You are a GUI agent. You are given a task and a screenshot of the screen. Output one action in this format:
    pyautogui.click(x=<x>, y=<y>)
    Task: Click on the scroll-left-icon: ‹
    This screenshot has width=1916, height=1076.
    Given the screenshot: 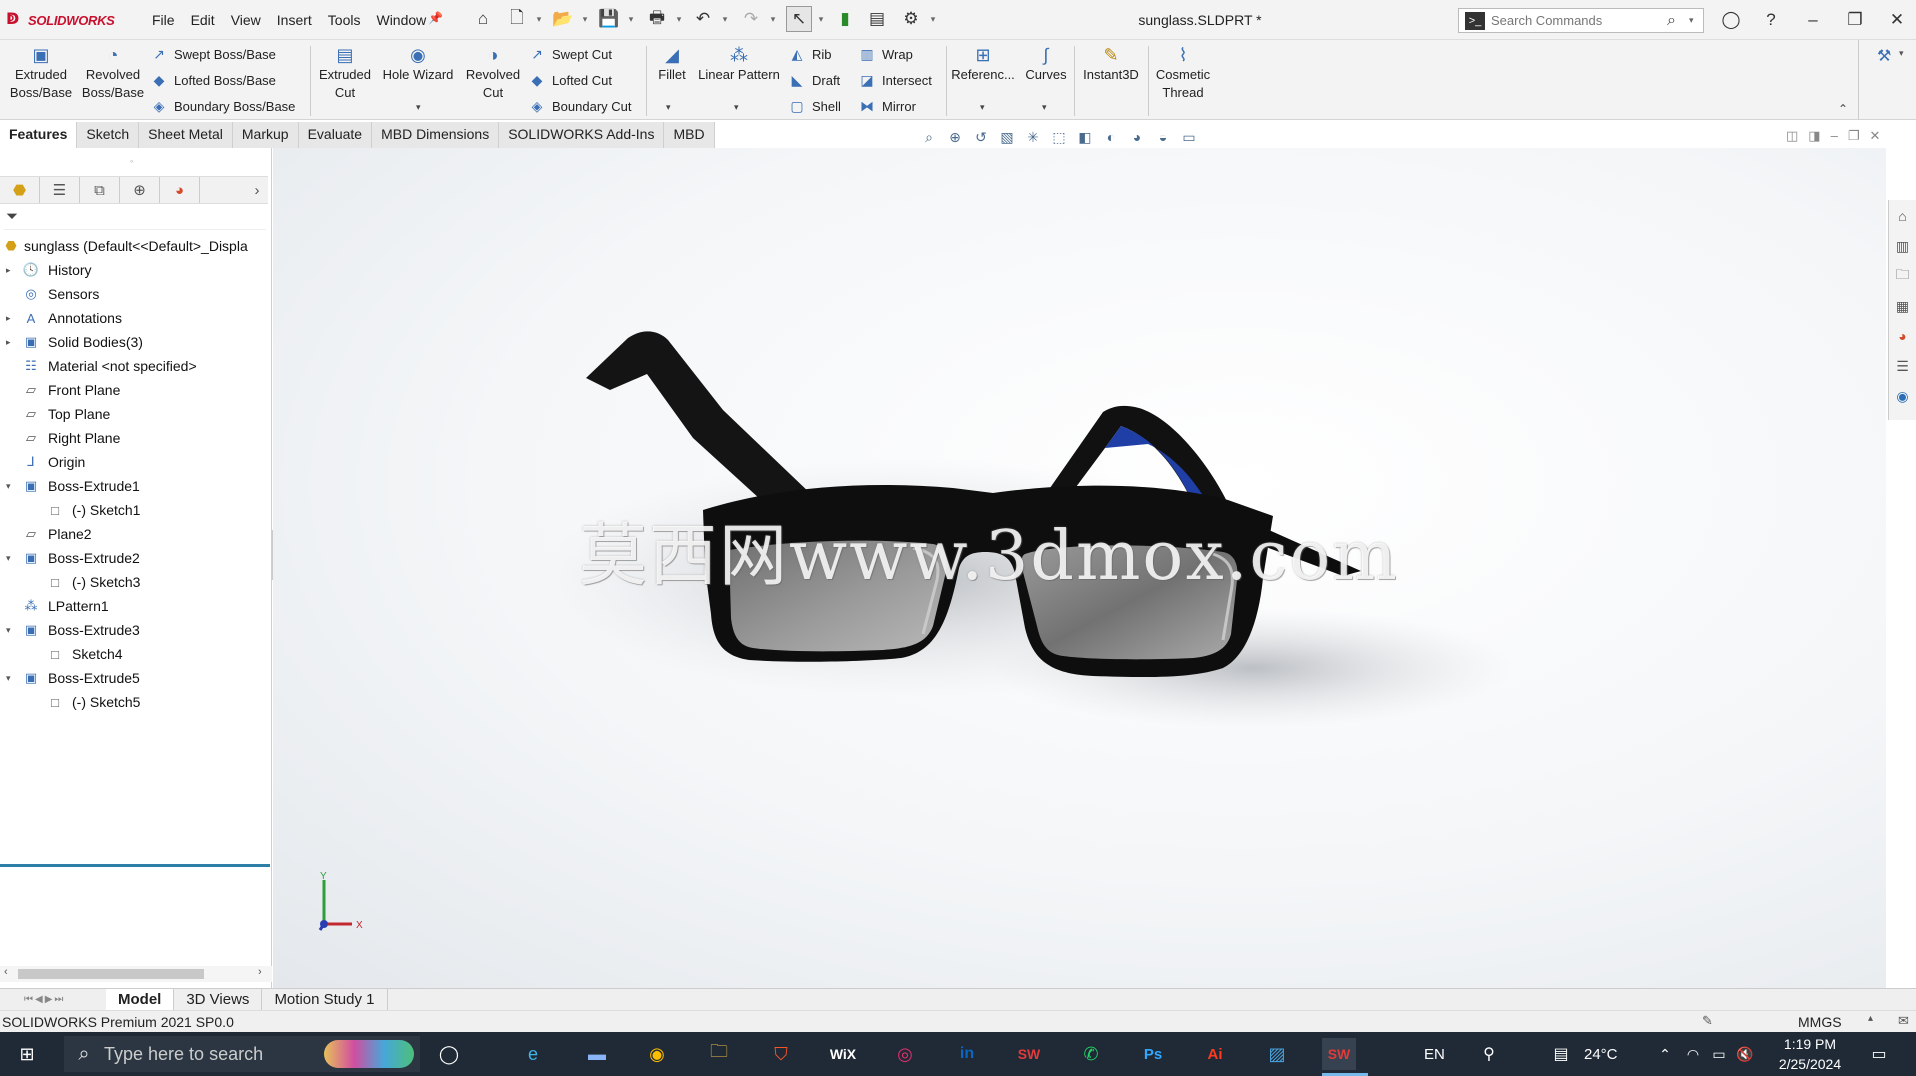 What is the action you would take?
    pyautogui.click(x=6, y=972)
    